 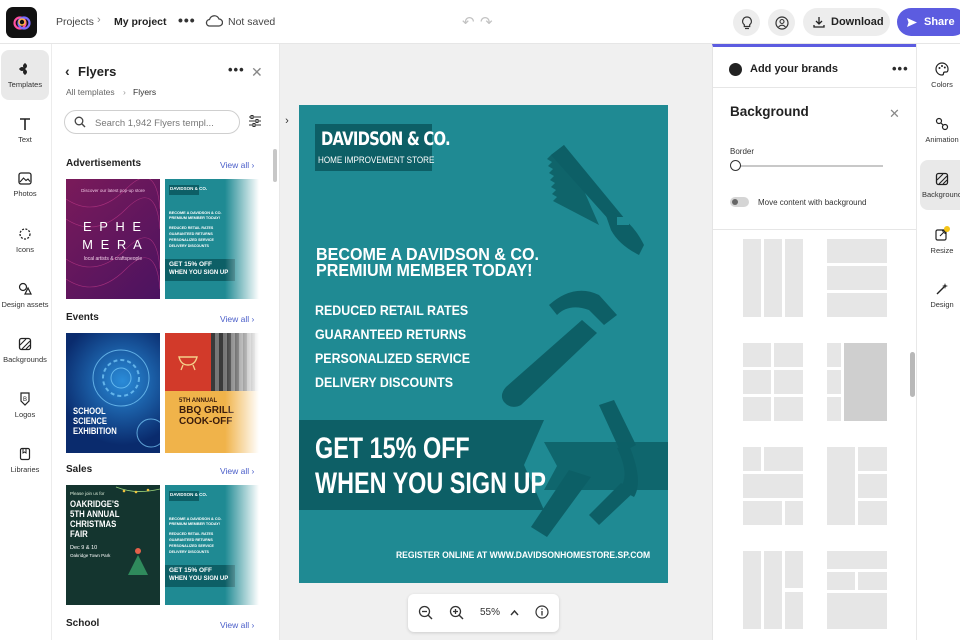 I want to click on thumb-text: 5TH ANNUAL, so click(x=198, y=401).